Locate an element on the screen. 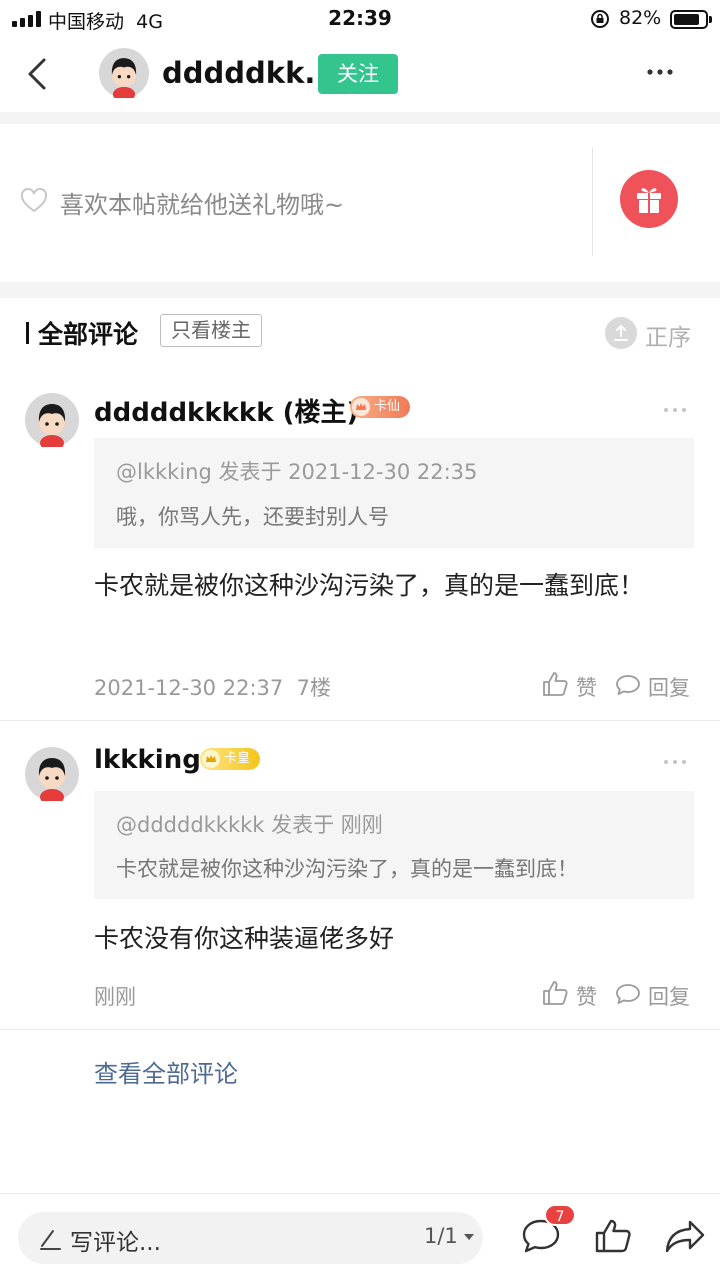  bottom-action-bar: 写评论... 1/1 7 is located at coordinates (360, 1236).